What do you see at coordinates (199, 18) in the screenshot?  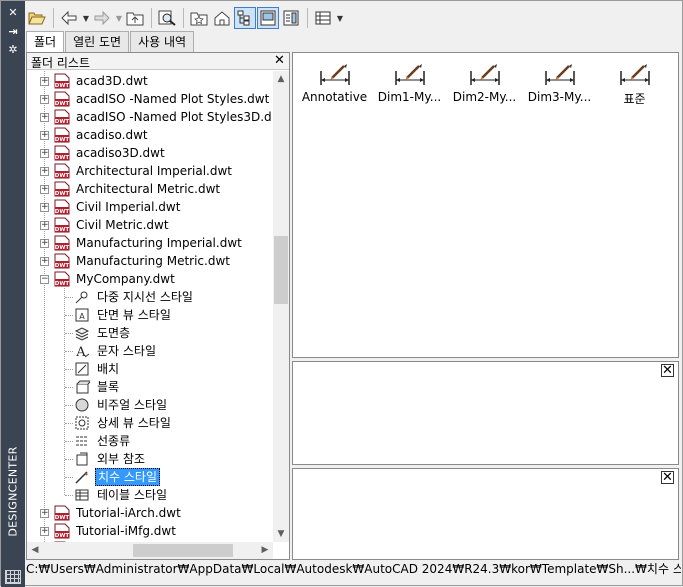 I see `favorites-button` at bounding box center [199, 18].